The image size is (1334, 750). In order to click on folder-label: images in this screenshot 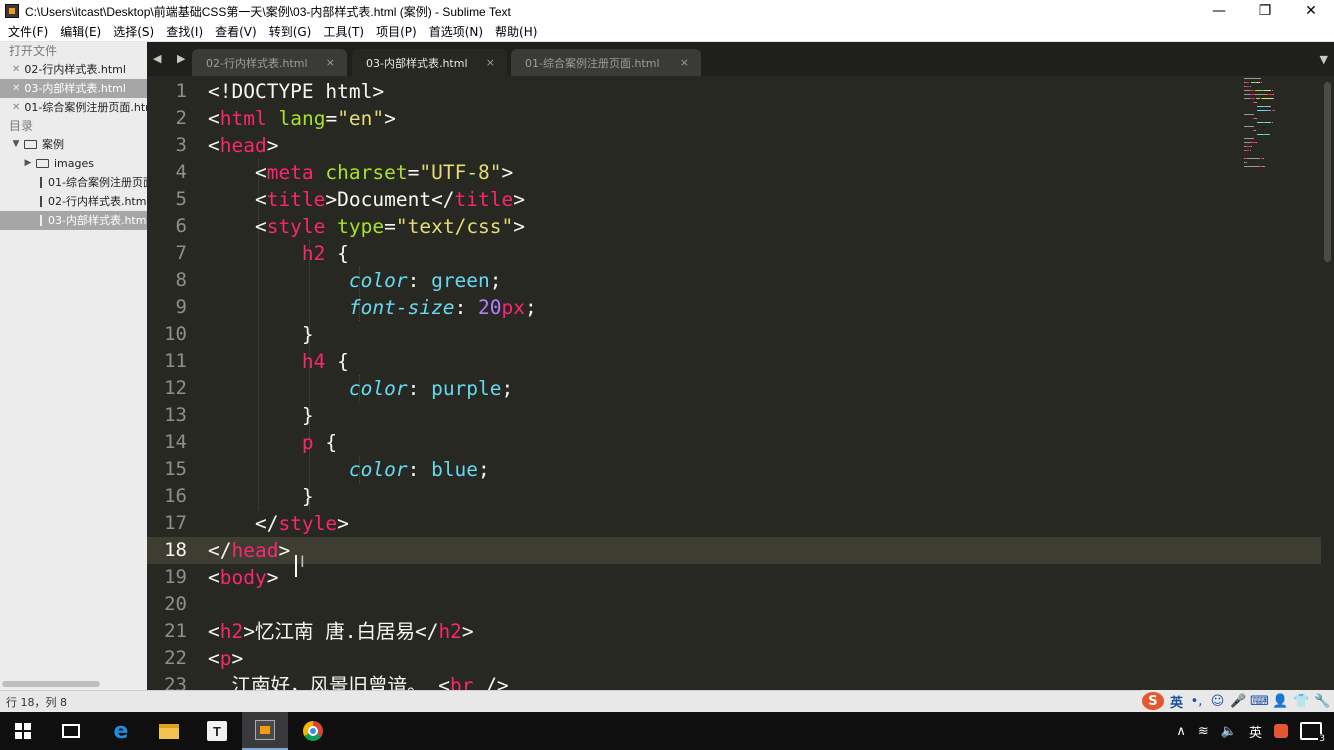, I will do `click(74, 163)`.